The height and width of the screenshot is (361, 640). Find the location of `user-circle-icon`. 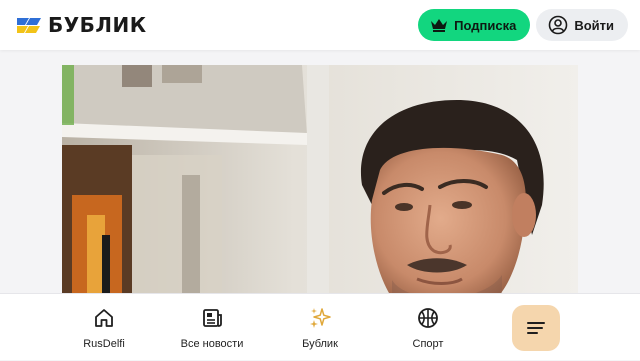

user-circle-icon is located at coordinates (558, 25).